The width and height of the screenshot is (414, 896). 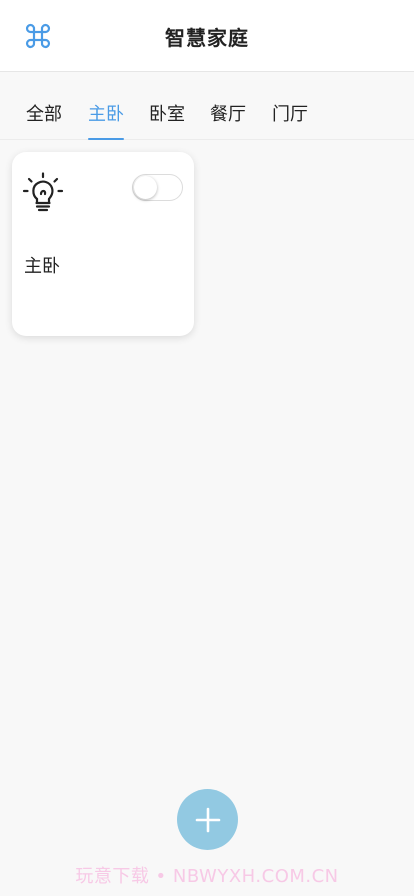 I want to click on add-device-button, so click(x=207, y=819).